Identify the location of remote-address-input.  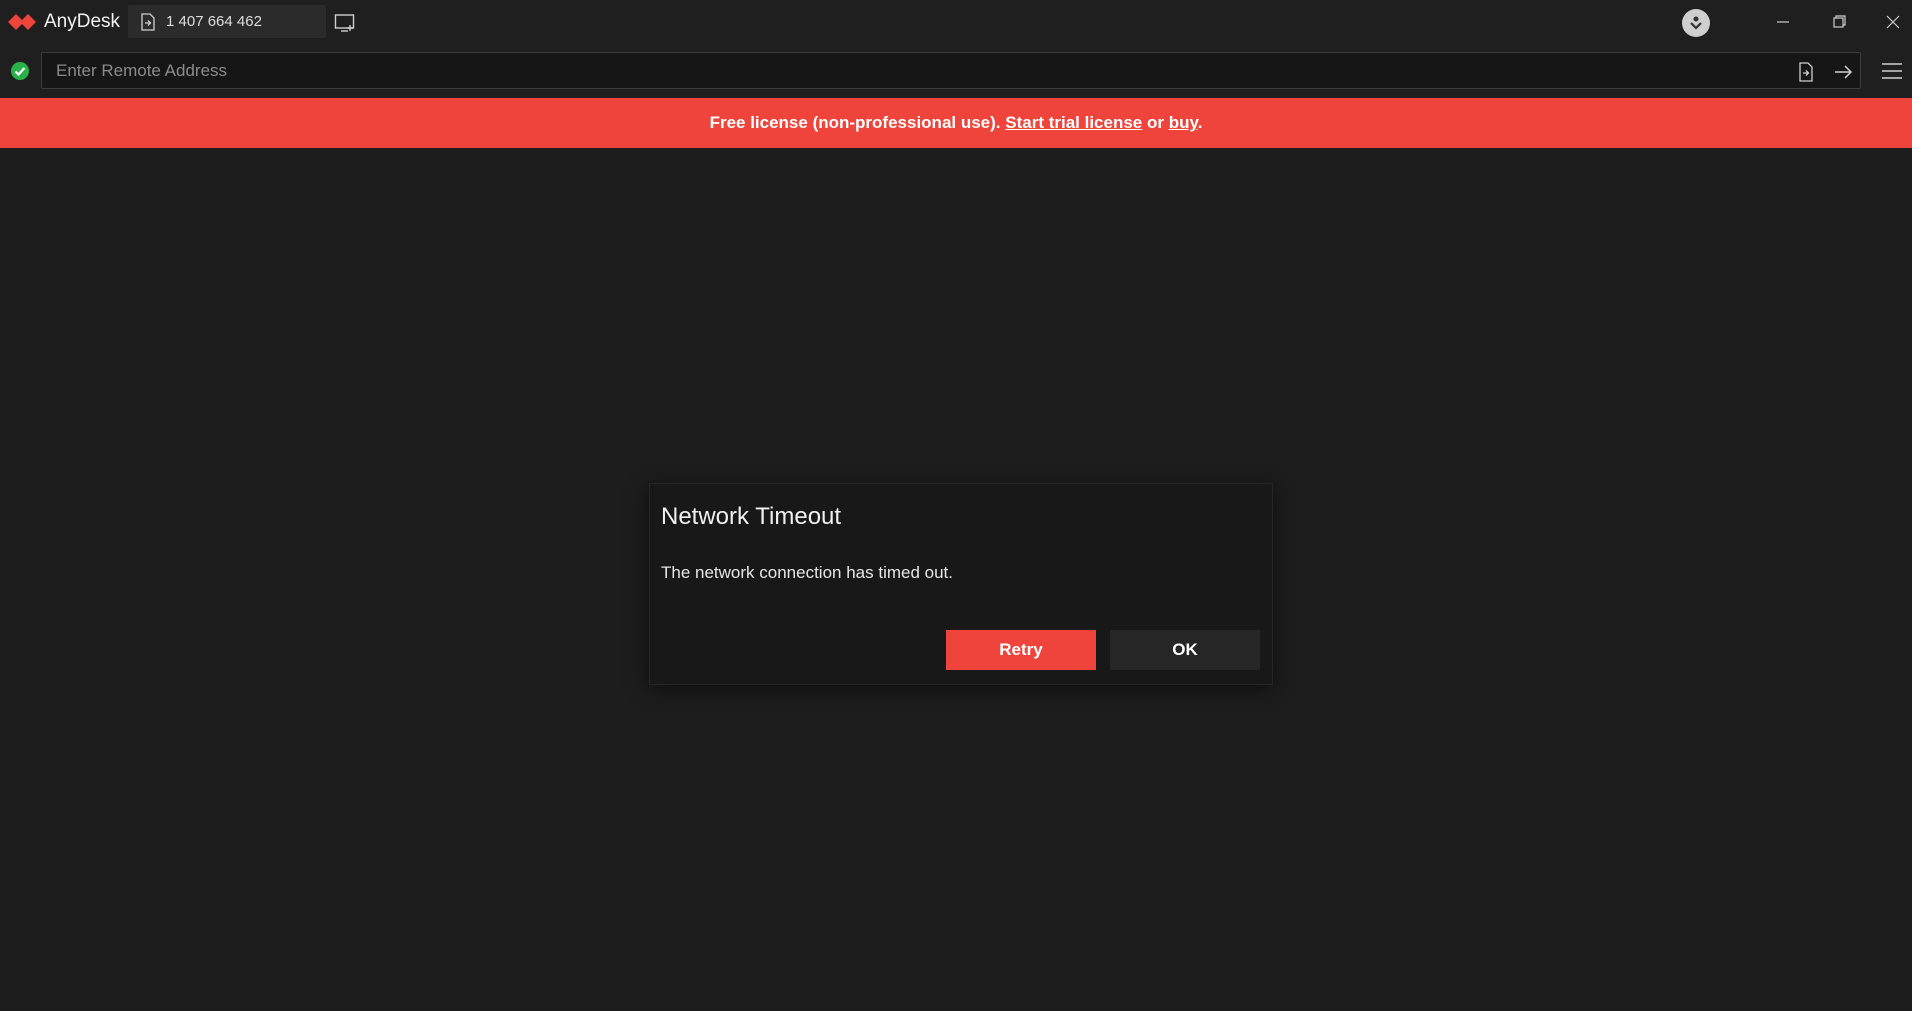
(906, 70).